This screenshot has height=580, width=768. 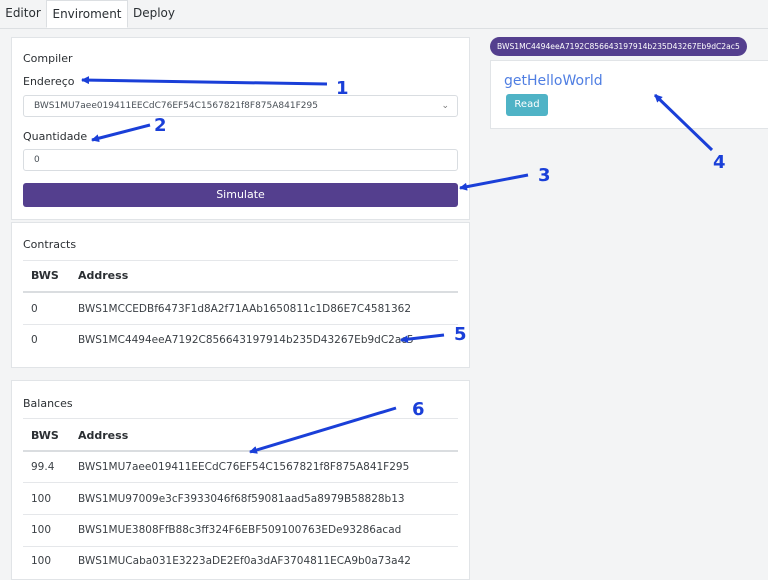 I want to click on annotation-4: 4, so click(x=719, y=162).